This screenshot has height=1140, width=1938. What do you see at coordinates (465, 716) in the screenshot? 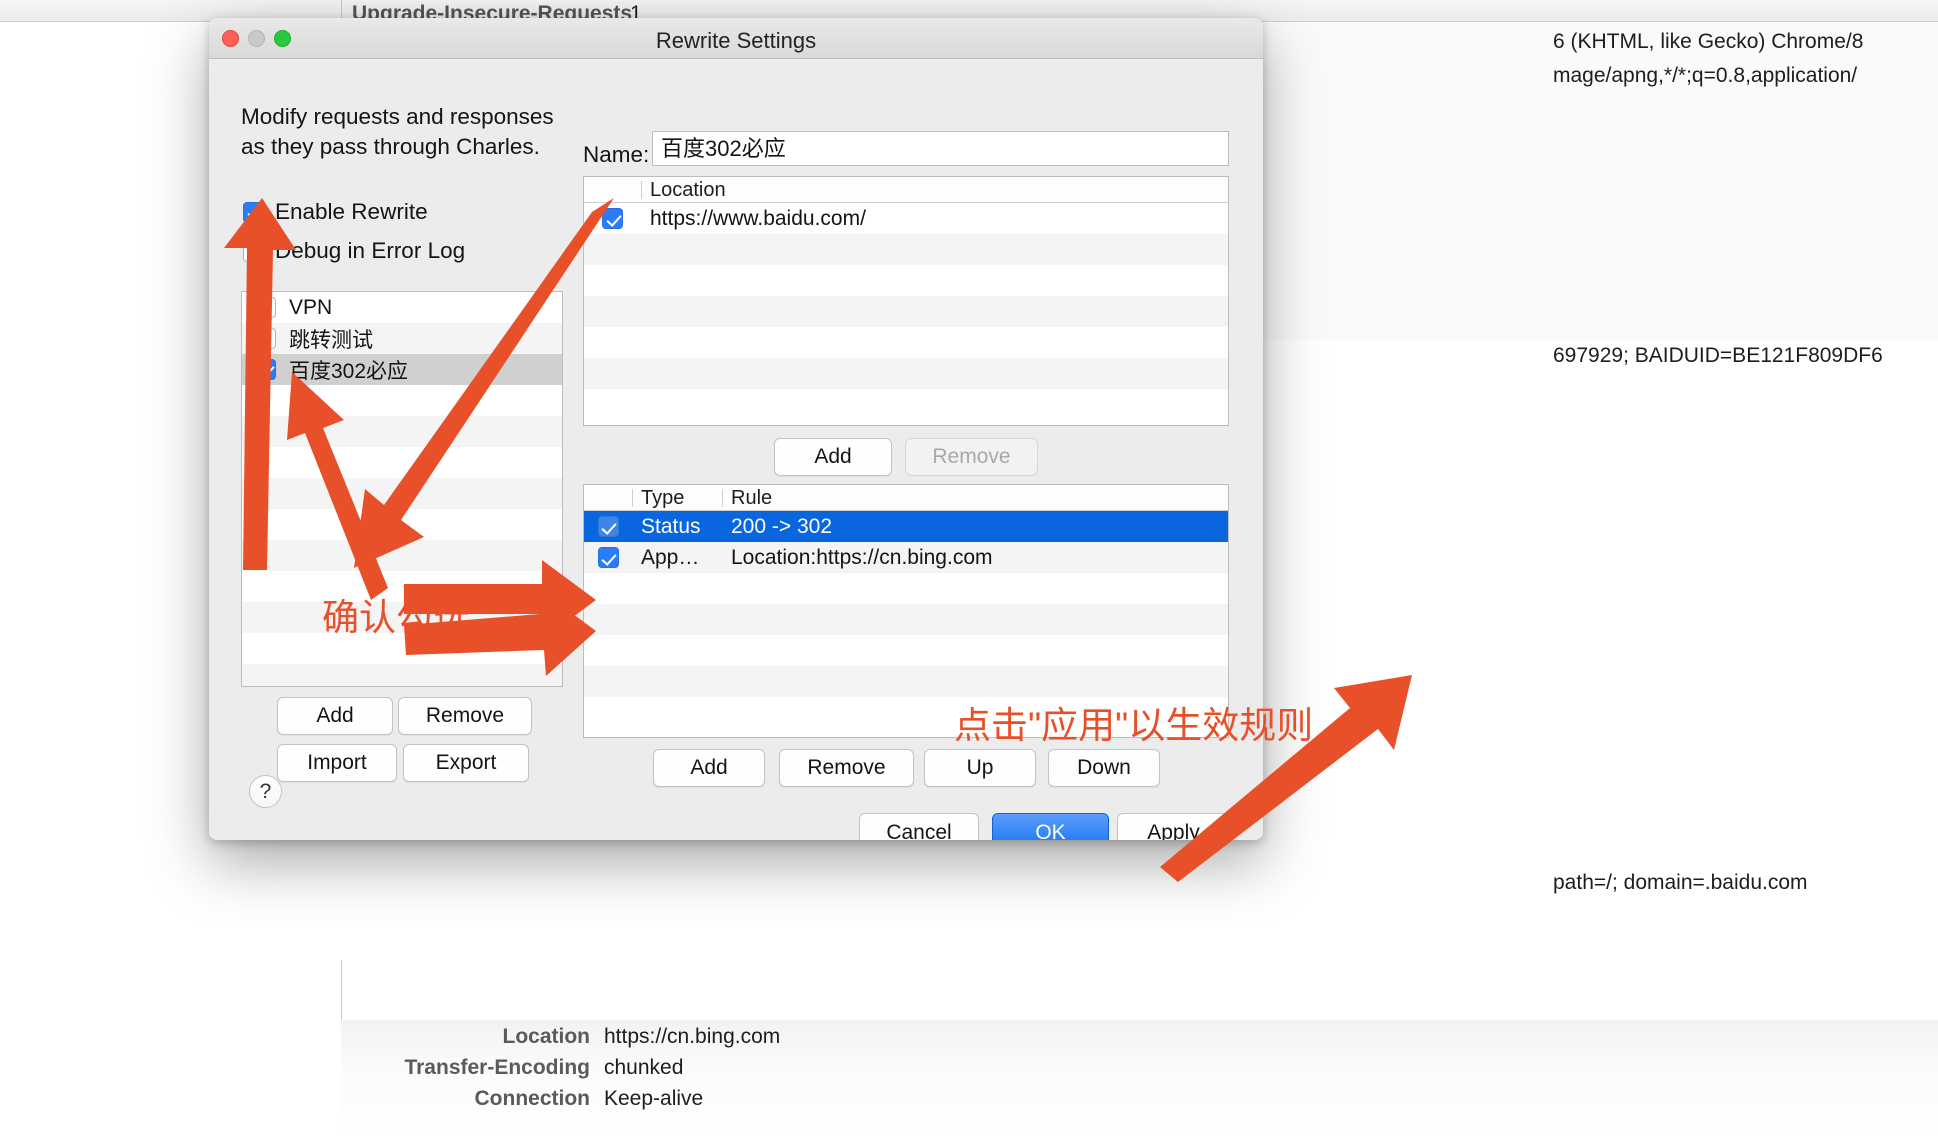
I see `remove-rule-set-button: Remove` at bounding box center [465, 716].